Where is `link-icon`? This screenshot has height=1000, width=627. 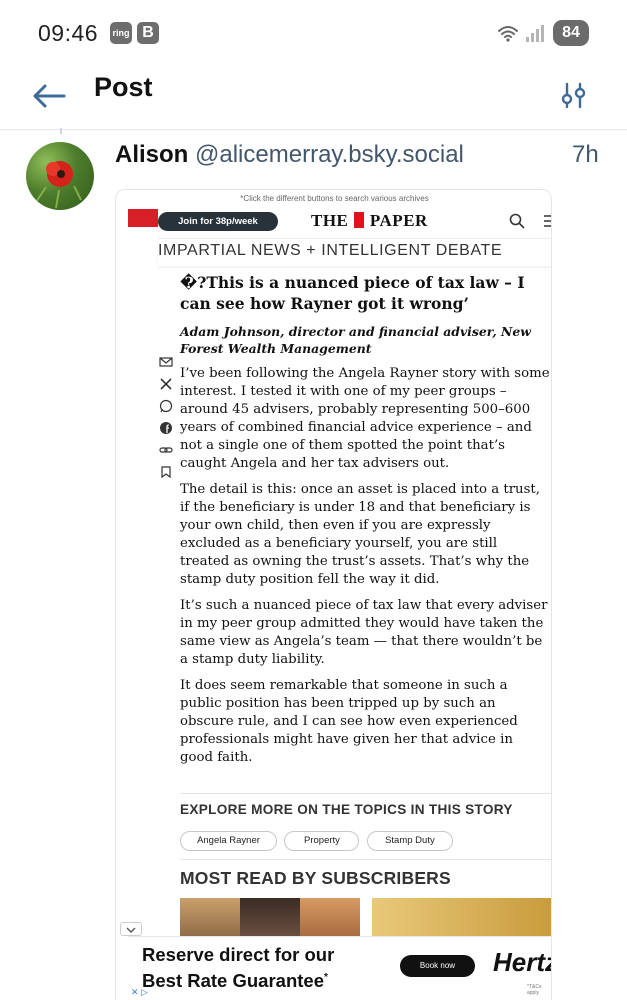 link-icon is located at coordinates (166, 450).